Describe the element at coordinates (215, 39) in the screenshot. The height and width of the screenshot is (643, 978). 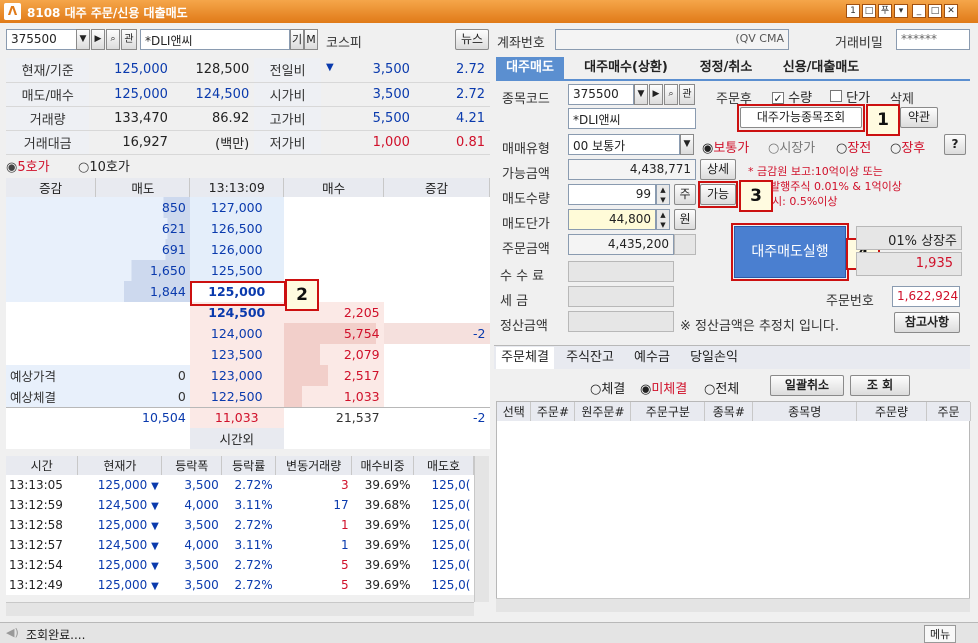
I see `stock-name-input: *DLI앤씨` at that location.